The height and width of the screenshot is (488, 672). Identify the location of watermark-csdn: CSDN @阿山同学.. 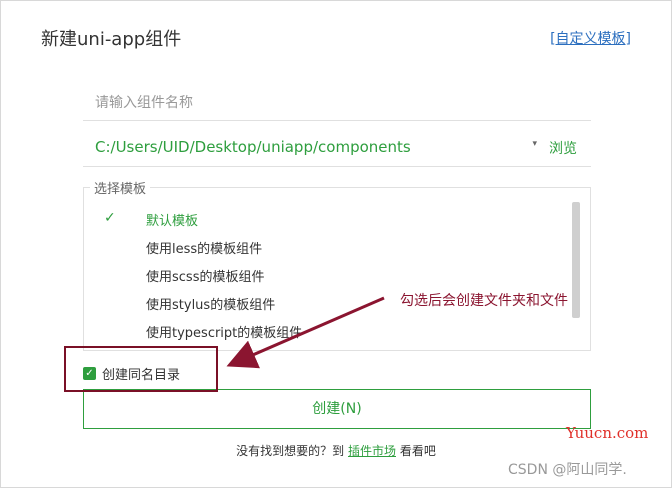
(567, 470).